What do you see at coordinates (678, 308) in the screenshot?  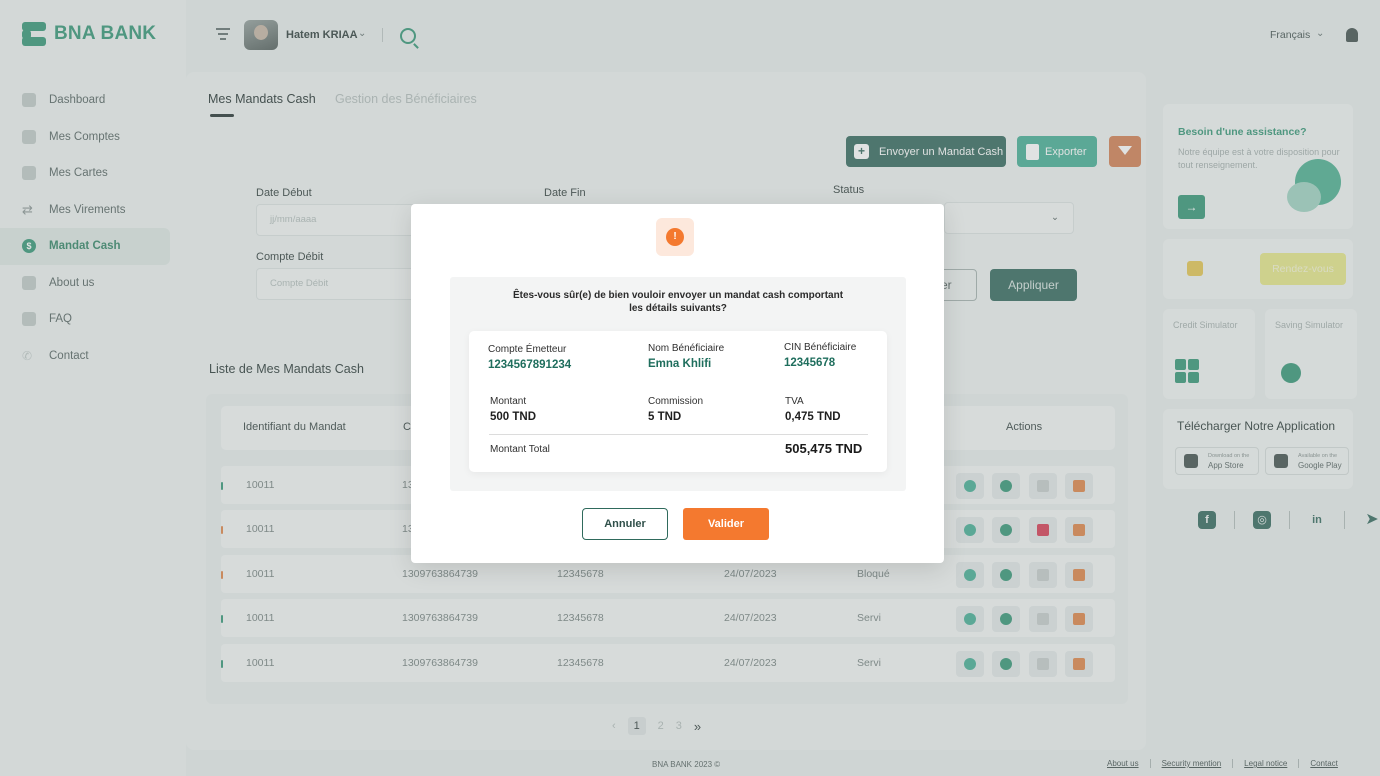 I see `confirm-question-line2: les détails suivants?` at bounding box center [678, 308].